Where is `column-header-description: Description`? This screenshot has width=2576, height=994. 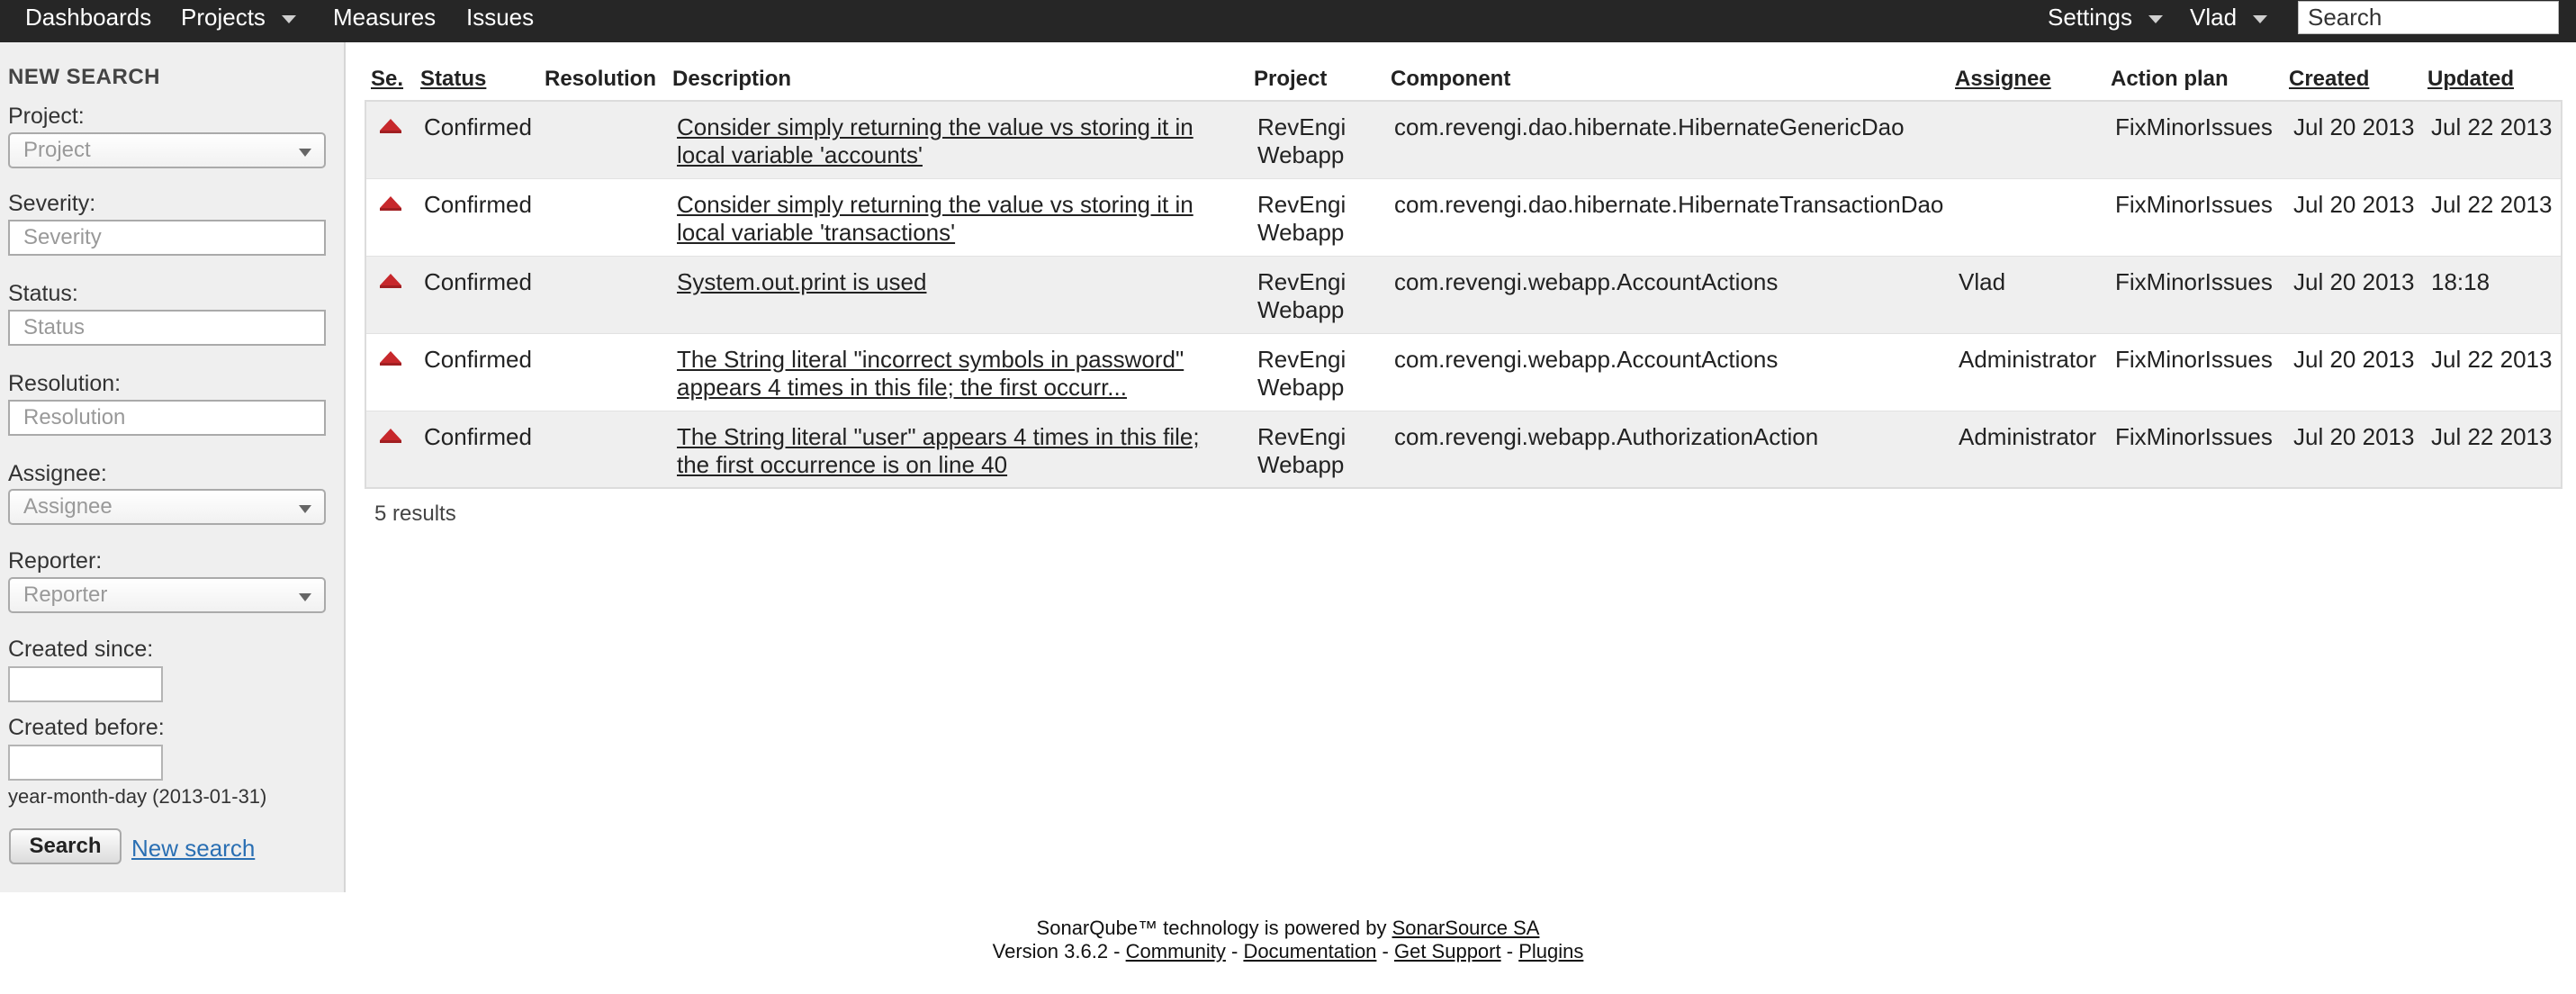 column-header-description: Description is located at coordinates (732, 79).